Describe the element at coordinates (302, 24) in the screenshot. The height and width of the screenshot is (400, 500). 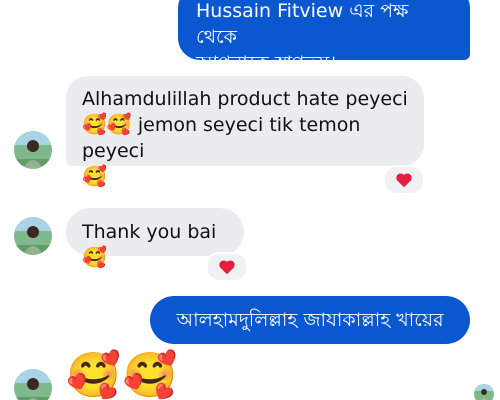
I see `message-text-line: Hussain Fitview এর পক্ষ থেকে` at that location.